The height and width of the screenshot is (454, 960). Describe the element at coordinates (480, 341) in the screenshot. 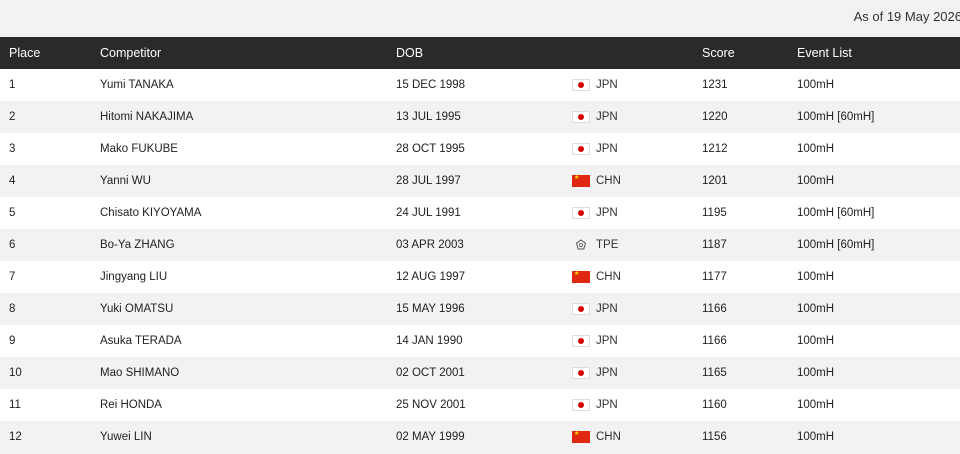

I see `table-row: 9 Asuka TERADA 14 JAN 1990 JPN 1166 100mH` at that location.